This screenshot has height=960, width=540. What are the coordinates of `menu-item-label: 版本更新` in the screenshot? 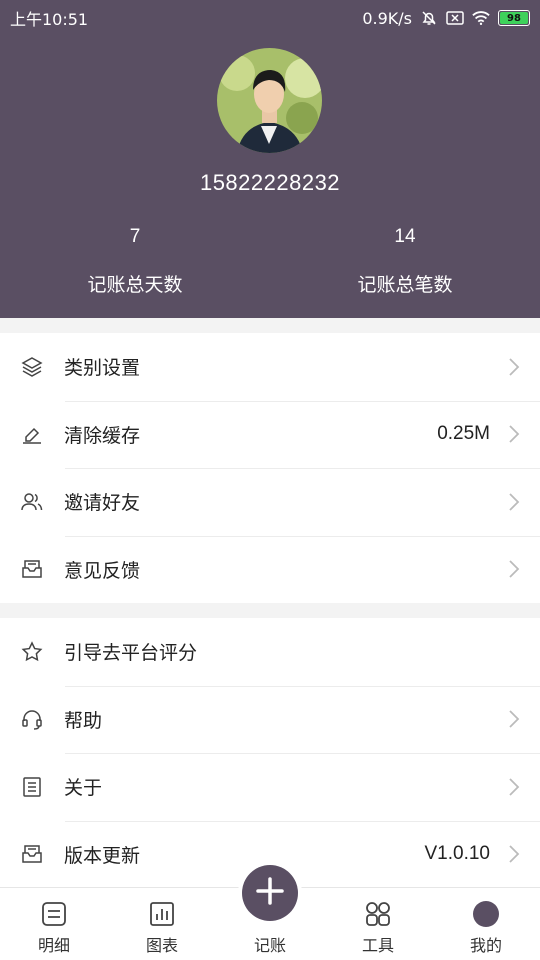 It's located at (102, 855).